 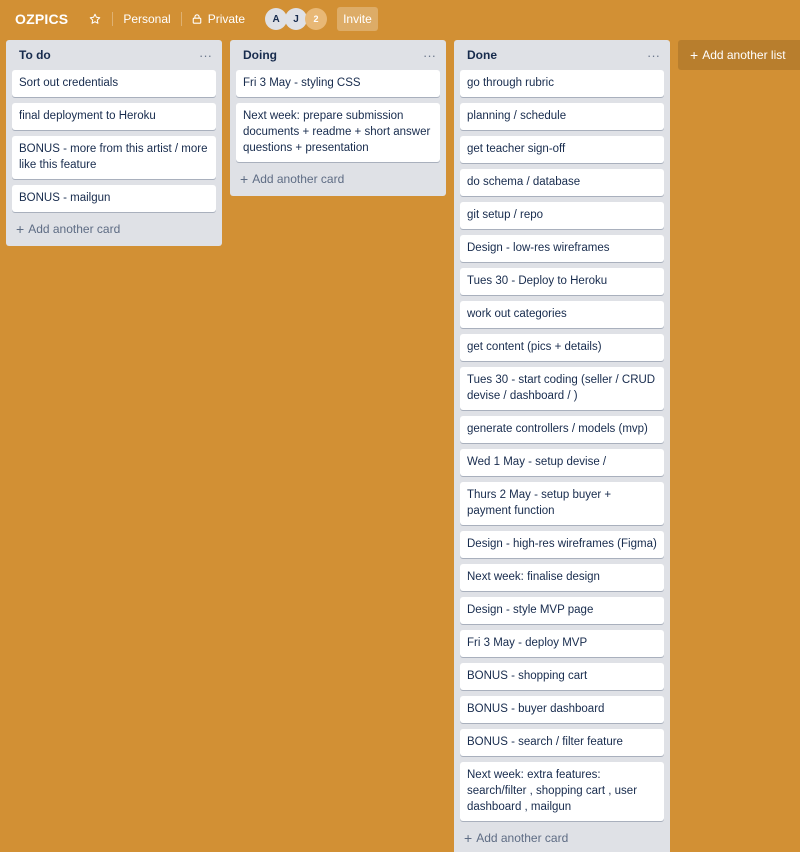 I want to click on card: get teacher sign-off, so click(x=562, y=149).